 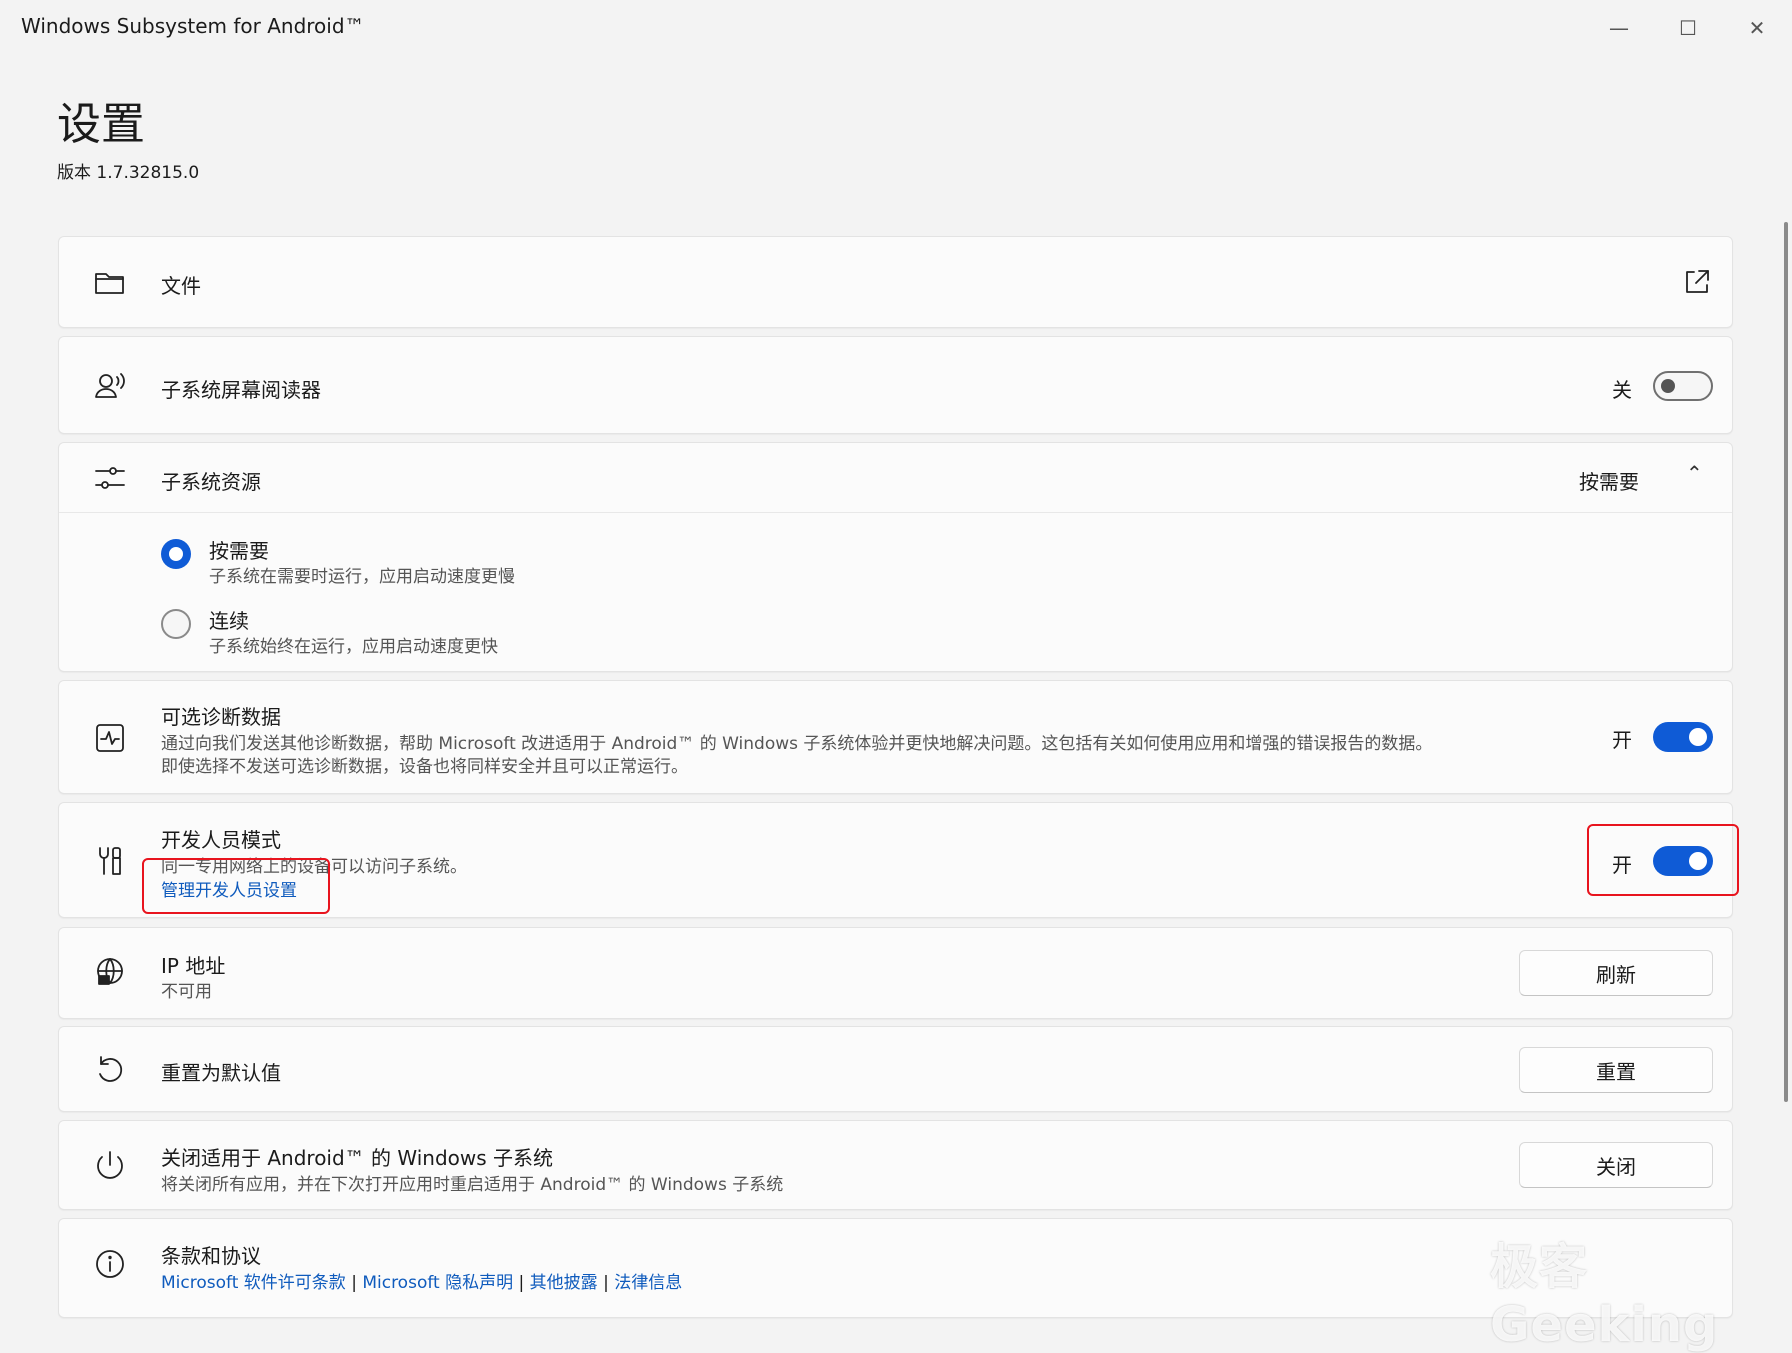 I want to click on reset-label: 重置为默认值, so click(x=221, y=1073).